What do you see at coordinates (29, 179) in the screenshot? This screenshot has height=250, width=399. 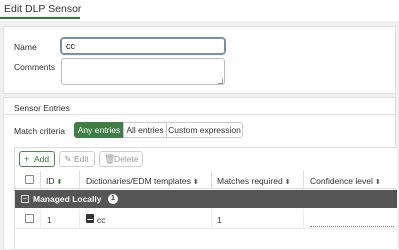 I see `select-all-checkbox` at bounding box center [29, 179].